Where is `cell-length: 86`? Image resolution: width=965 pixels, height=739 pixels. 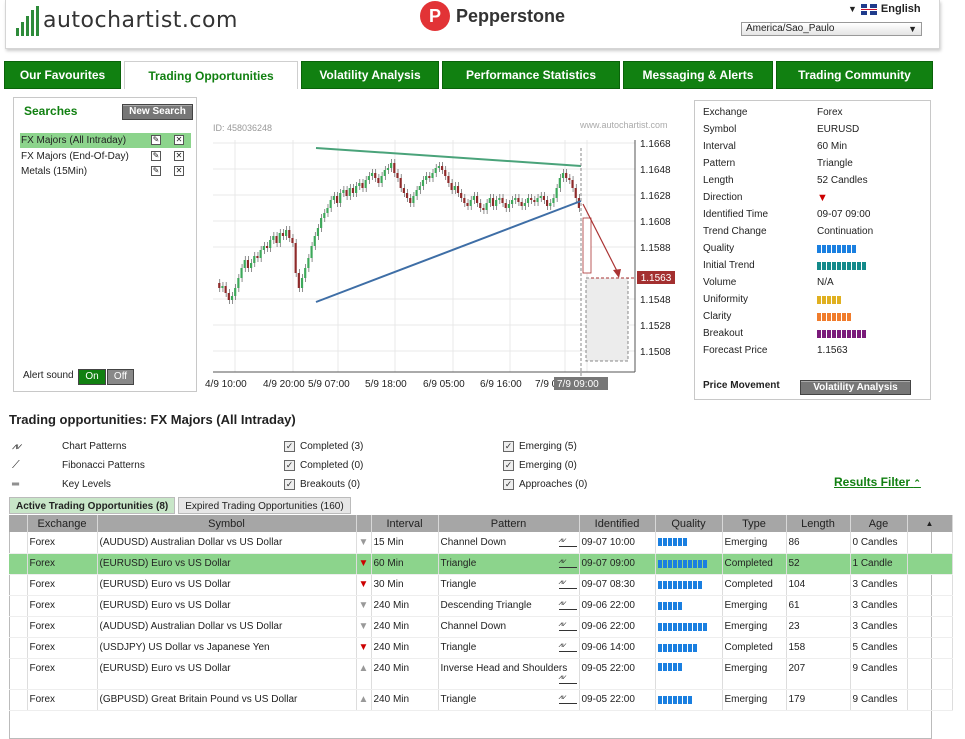
cell-length: 86 is located at coordinates (818, 543).